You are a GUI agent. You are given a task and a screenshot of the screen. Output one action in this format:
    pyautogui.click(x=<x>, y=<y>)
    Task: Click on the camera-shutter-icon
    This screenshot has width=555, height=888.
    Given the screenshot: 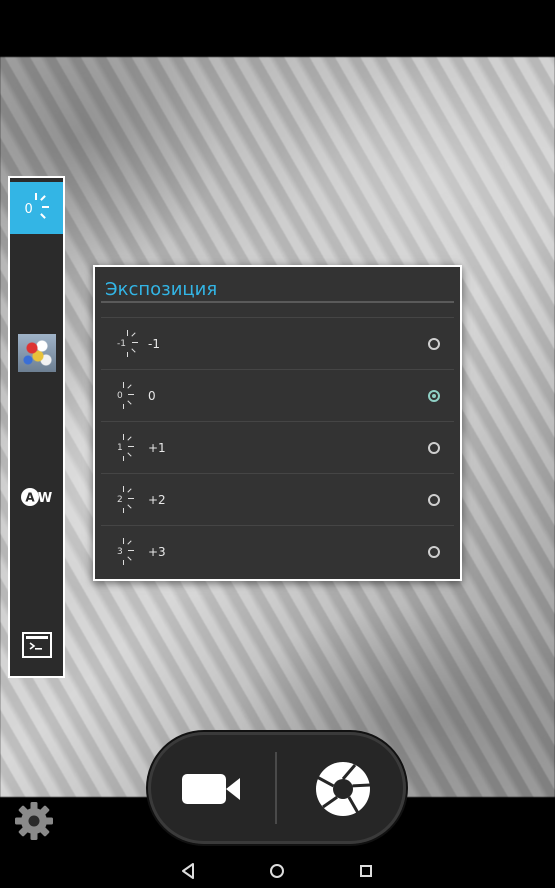 What is the action you would take?
    pyautogui.click(x=343, y=789)
    